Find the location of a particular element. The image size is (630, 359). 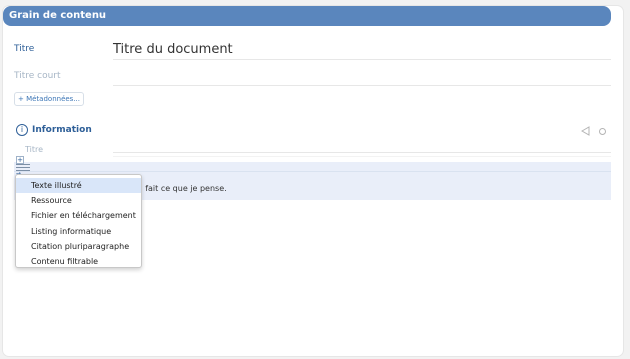

short-title-field-label: Titre court is located at coordinates (37, 76).